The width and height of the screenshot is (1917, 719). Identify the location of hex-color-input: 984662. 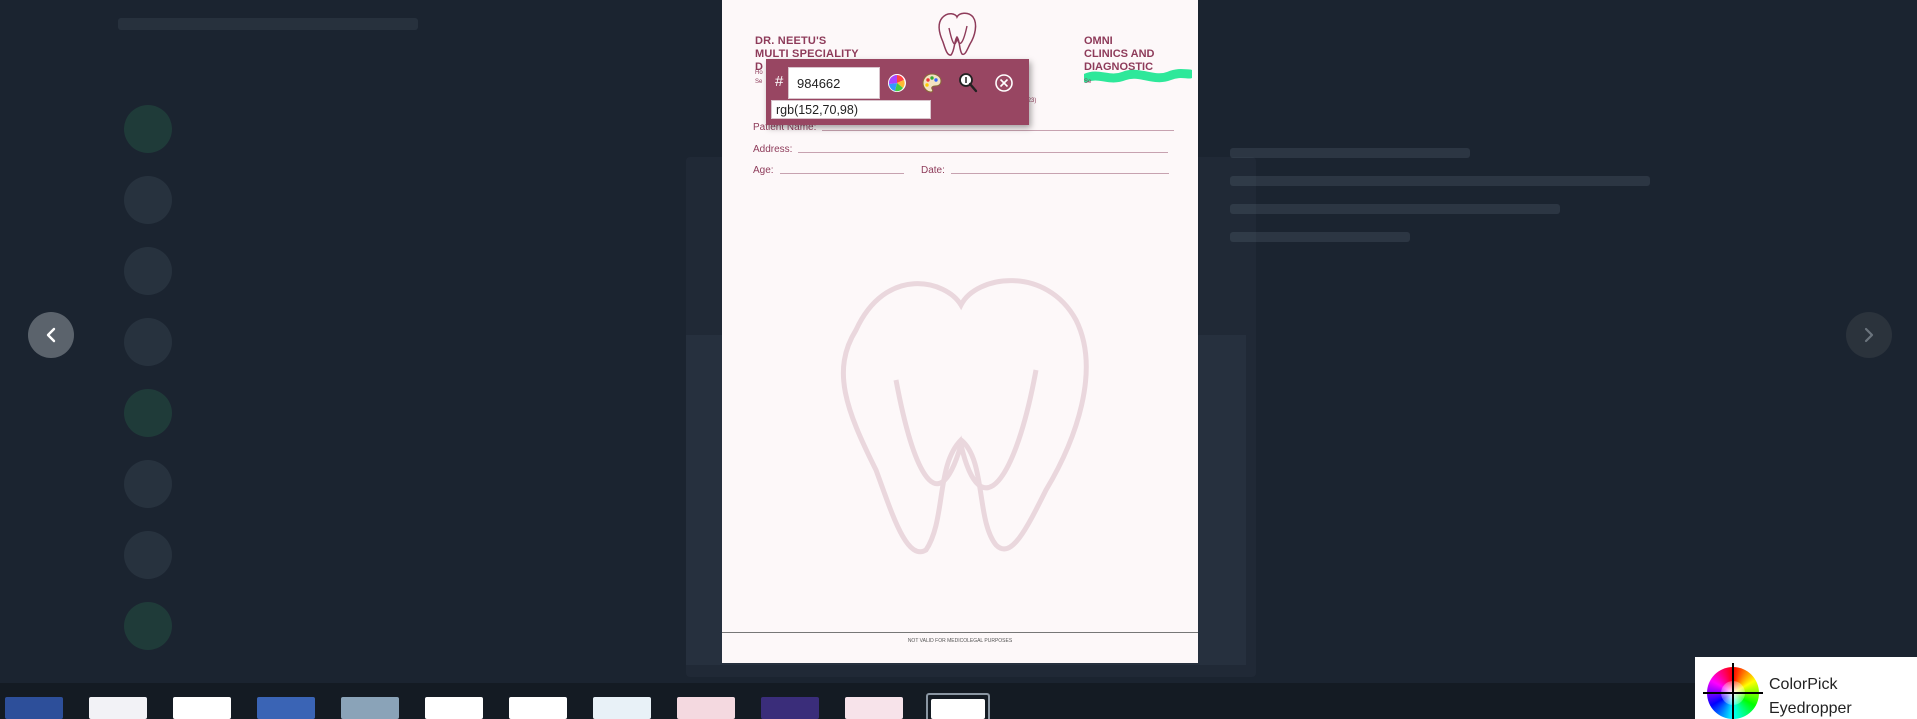
(834, 83).